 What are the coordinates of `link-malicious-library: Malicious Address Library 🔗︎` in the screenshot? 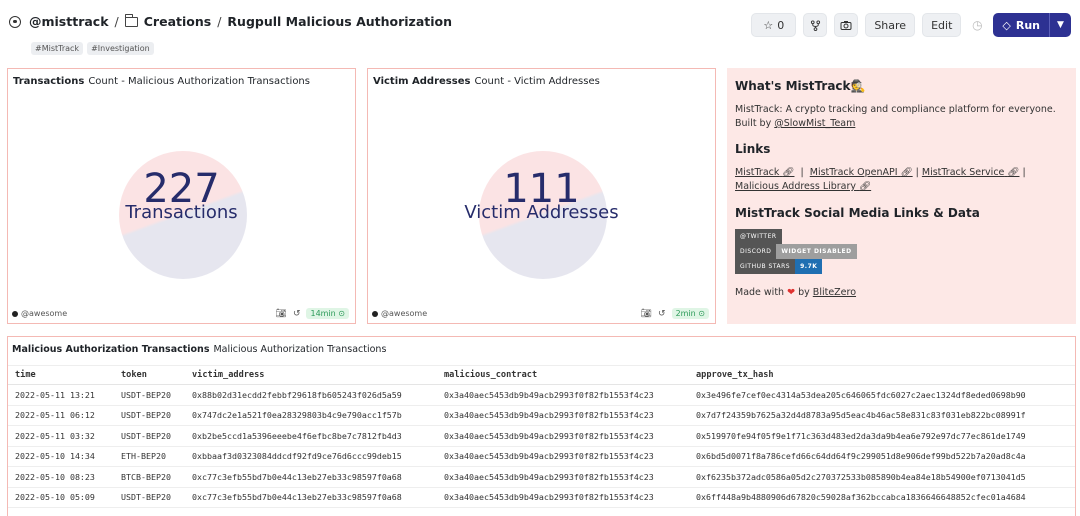 It's located at (803, 186).